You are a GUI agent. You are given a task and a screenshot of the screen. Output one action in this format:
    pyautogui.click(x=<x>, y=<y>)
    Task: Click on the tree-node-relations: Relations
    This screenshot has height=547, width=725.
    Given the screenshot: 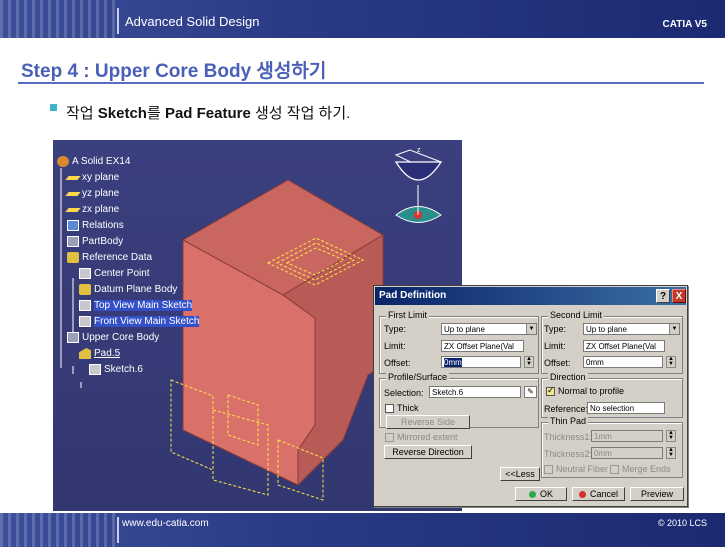 What is the action you would take?
    pyautogui.click(x=95, y=225)
    